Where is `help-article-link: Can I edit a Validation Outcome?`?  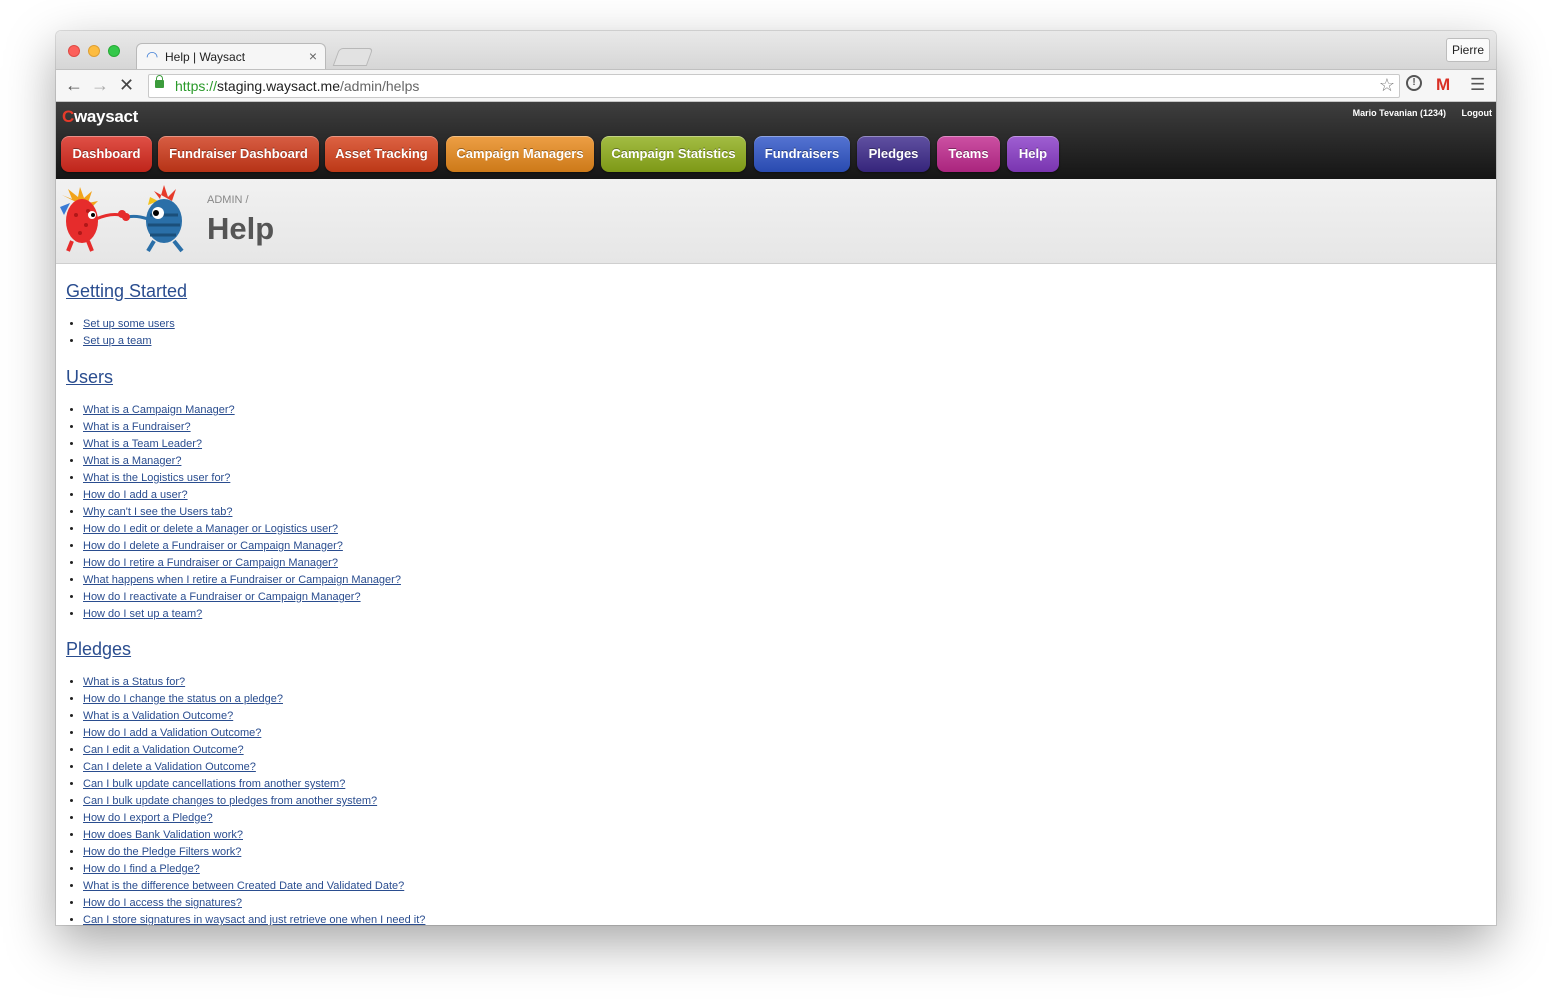 help-article-link: Can I edit a Validation Outcome? is located at coordinates (163, 750).